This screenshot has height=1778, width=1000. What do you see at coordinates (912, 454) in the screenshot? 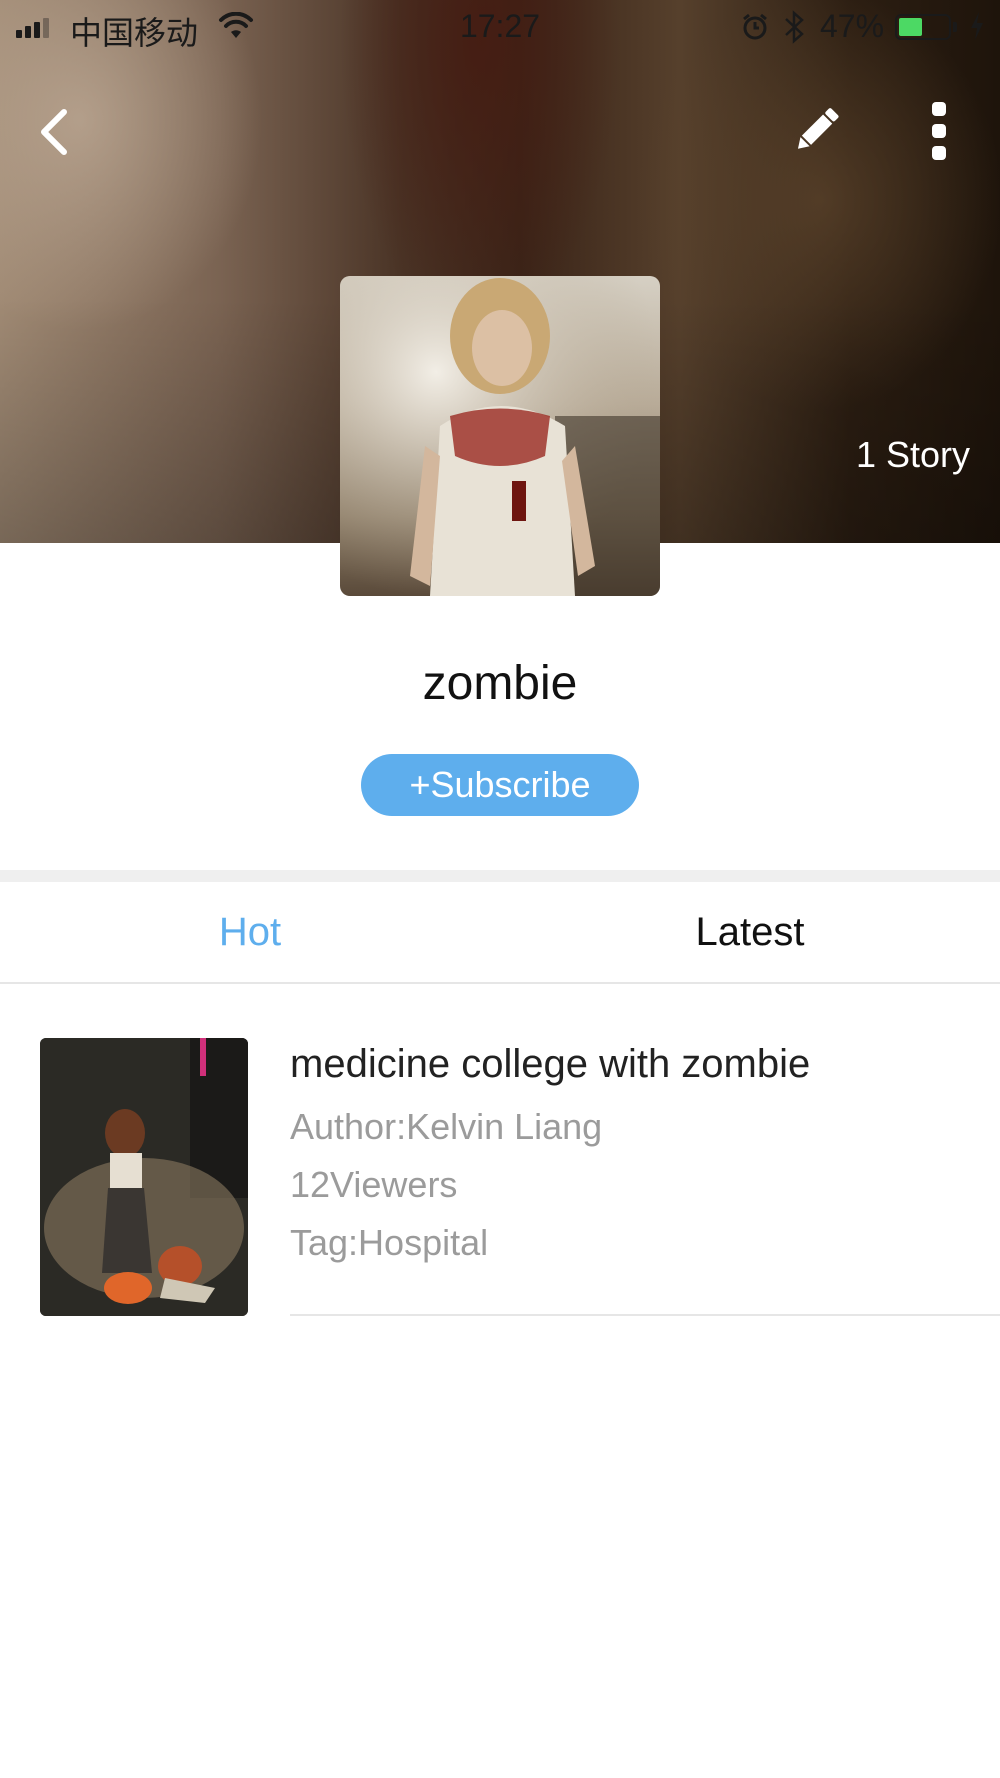
I see `story-count: 1 Story` at bounding box center [912, 454].